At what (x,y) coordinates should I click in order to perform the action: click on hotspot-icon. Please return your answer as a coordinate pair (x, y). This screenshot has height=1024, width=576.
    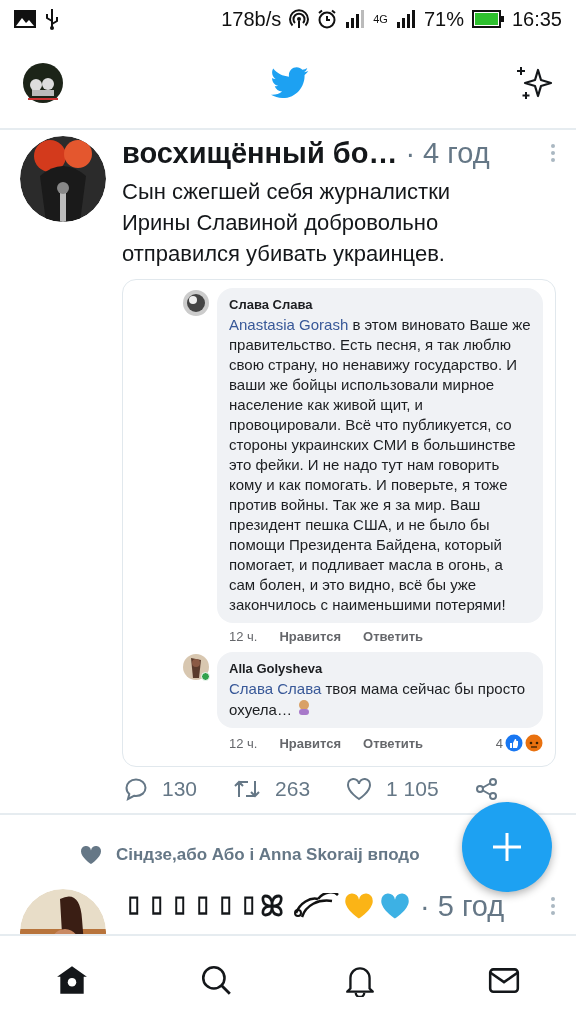
    Looking at the image, I should click on (299, 19).